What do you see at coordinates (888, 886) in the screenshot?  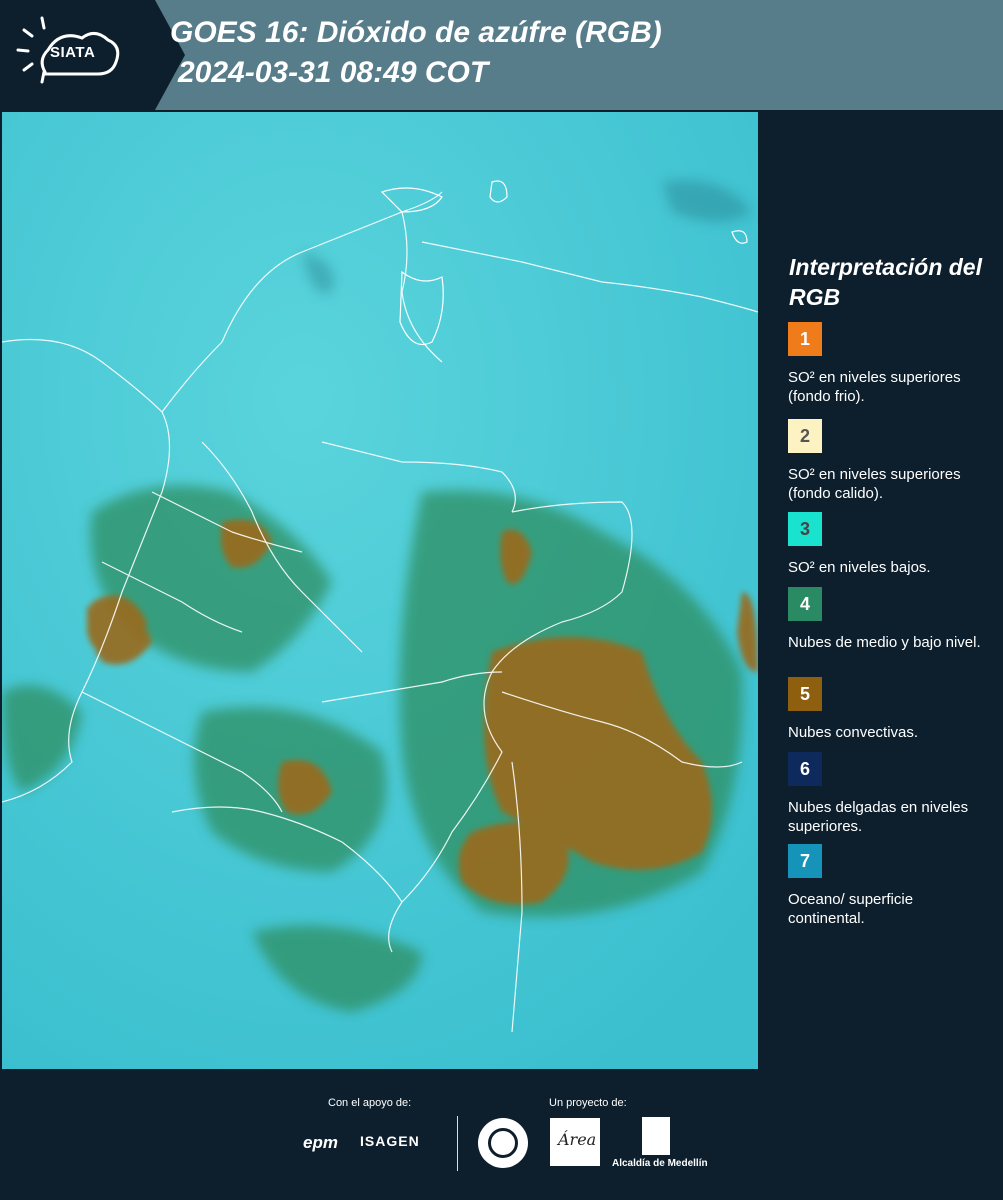 I see `legend-item-7: 7 Oceano/ superficie continental.` at bounding box center [888, 886].